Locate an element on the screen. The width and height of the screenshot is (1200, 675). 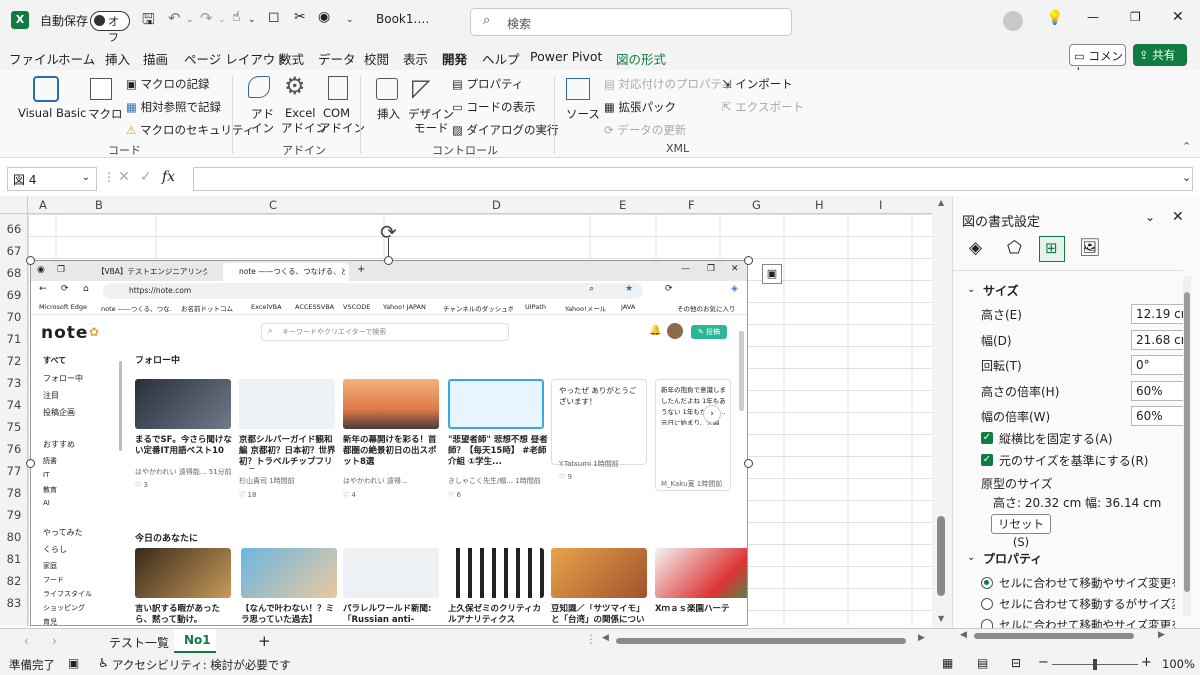
lock-aspect-checkbox: ✓ is located at coordinates (987, 438).